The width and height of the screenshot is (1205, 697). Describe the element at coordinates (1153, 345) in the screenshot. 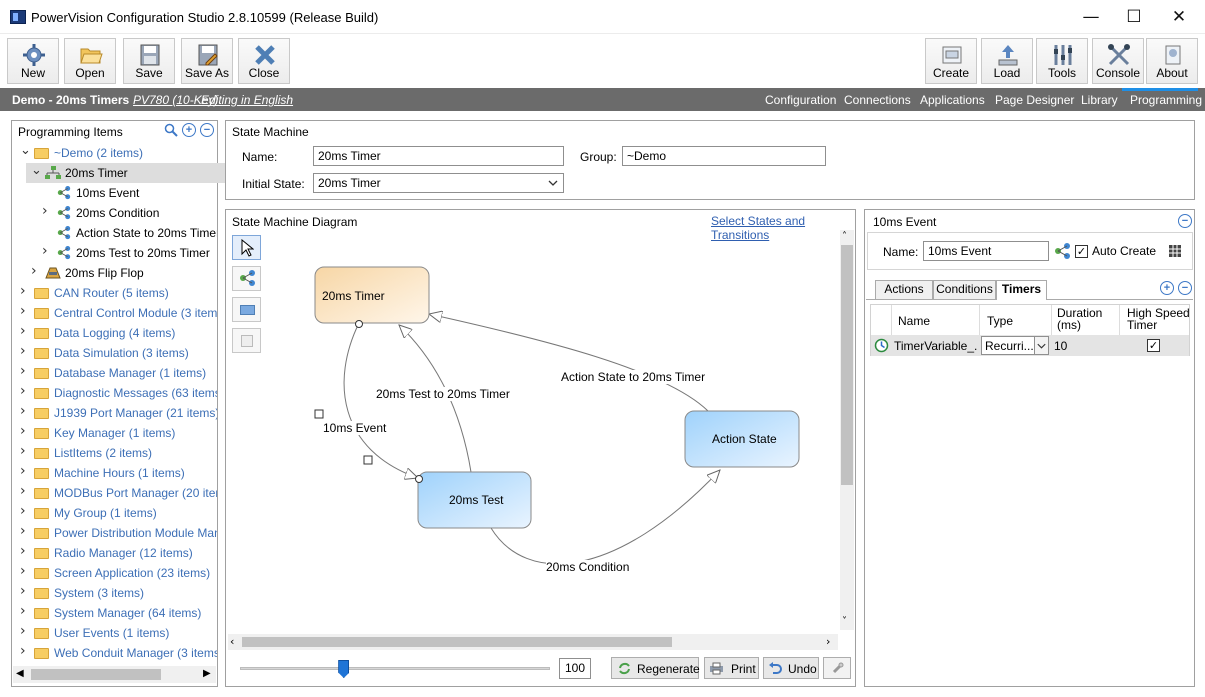

I see `high-speed-timer-checkbox: ✓` at that location.